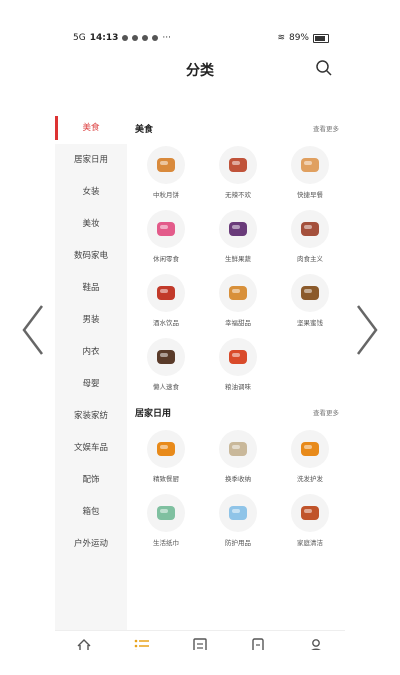 This screenshot has height=675, width=400. I want to click on sidebar-item: 母婴, so click(91, 384).